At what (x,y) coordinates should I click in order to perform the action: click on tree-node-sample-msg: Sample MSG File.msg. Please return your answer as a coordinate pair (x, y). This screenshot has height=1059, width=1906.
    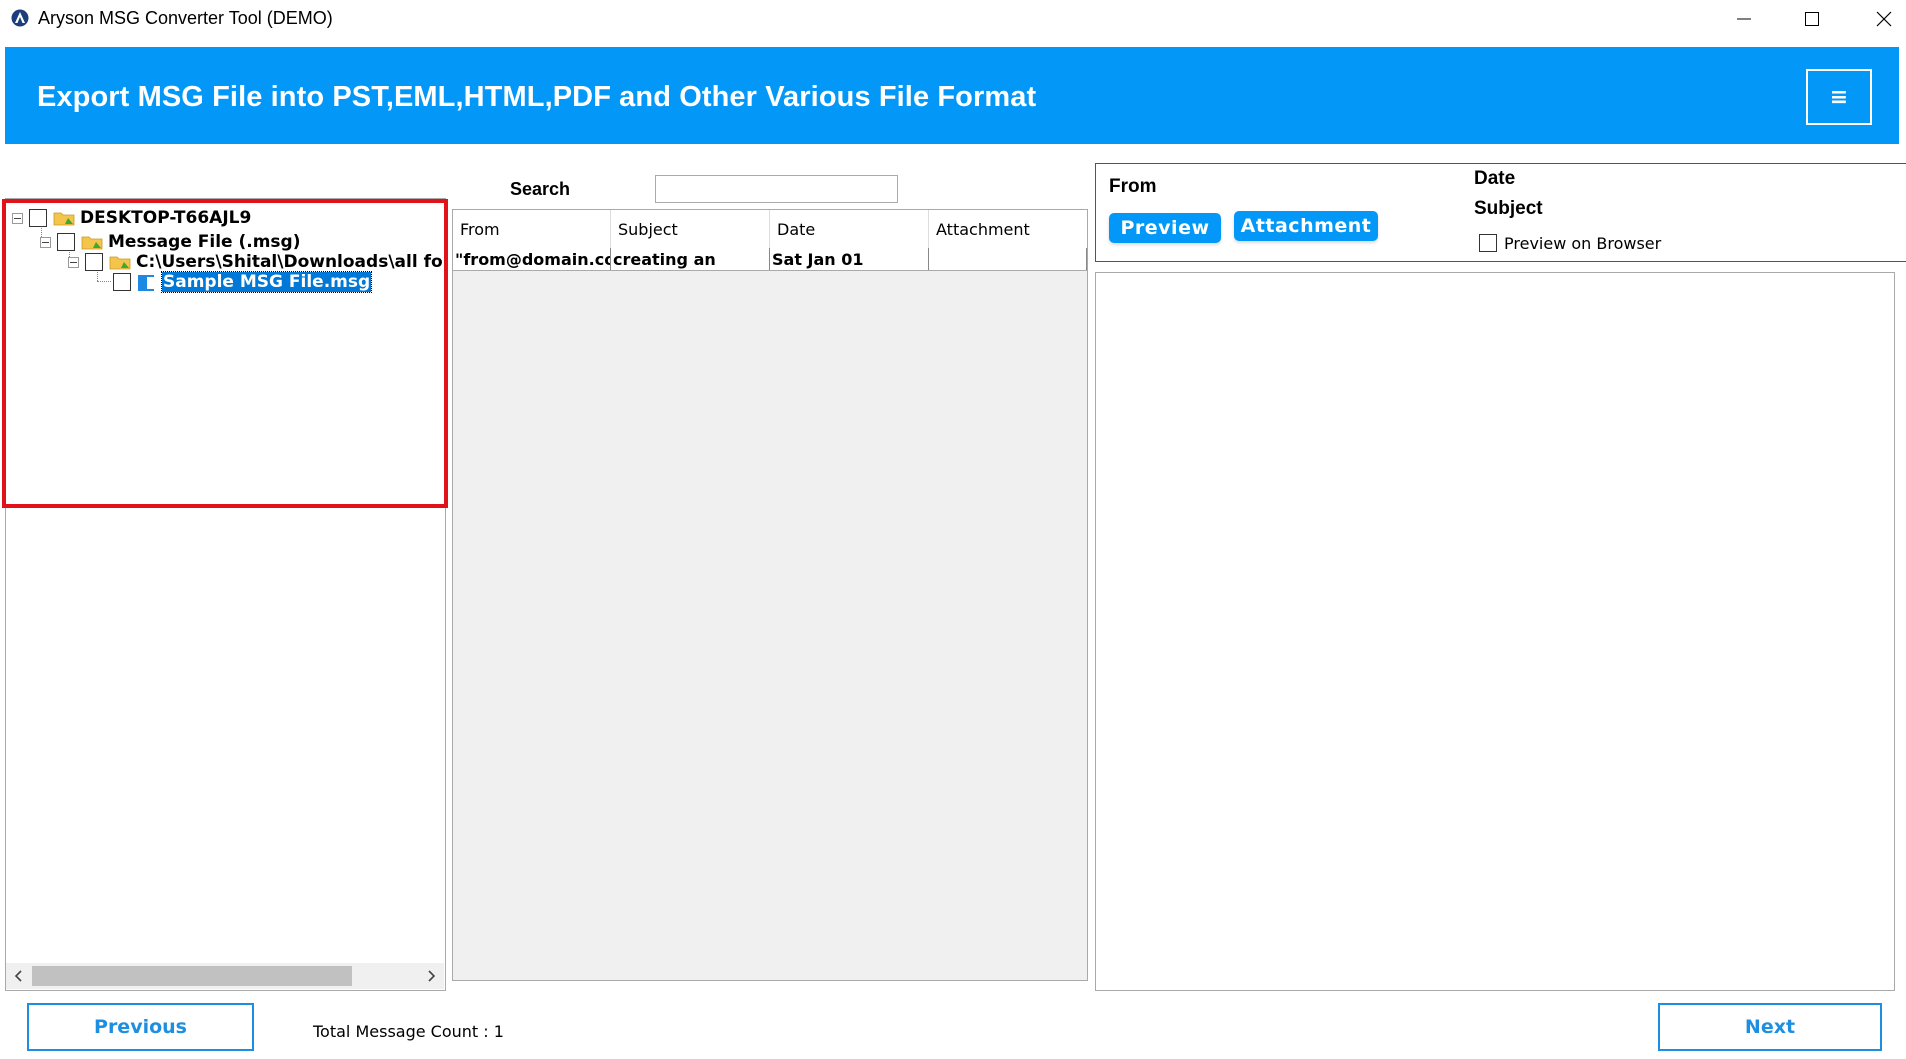
    Looking at the image, I should click on (243, 282).